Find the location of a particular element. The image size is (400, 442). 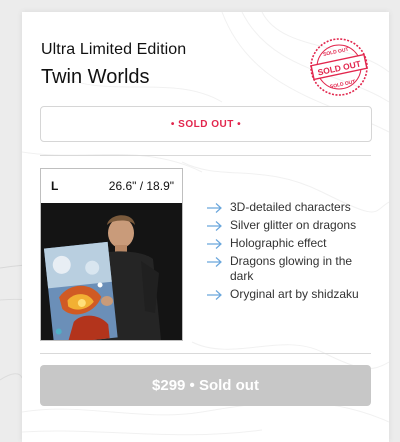

feature-text: Silver glitter on dragons is located at coordinates (293, 225).